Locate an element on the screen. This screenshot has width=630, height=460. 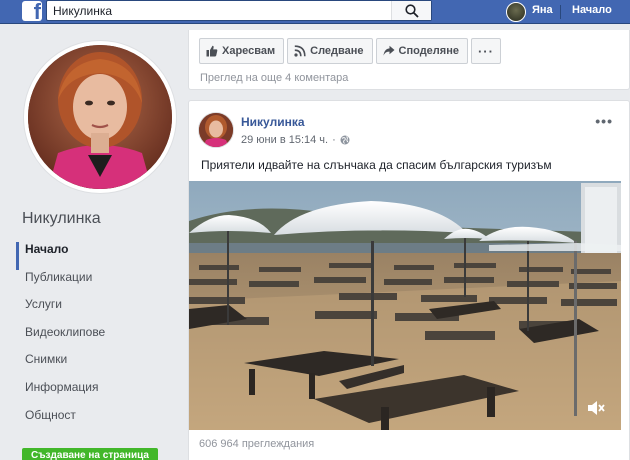
search-box is located at coordinates (239, 10).